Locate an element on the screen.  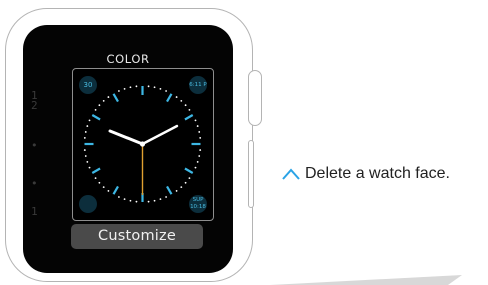
side-button is located at coordinates (251, 174).